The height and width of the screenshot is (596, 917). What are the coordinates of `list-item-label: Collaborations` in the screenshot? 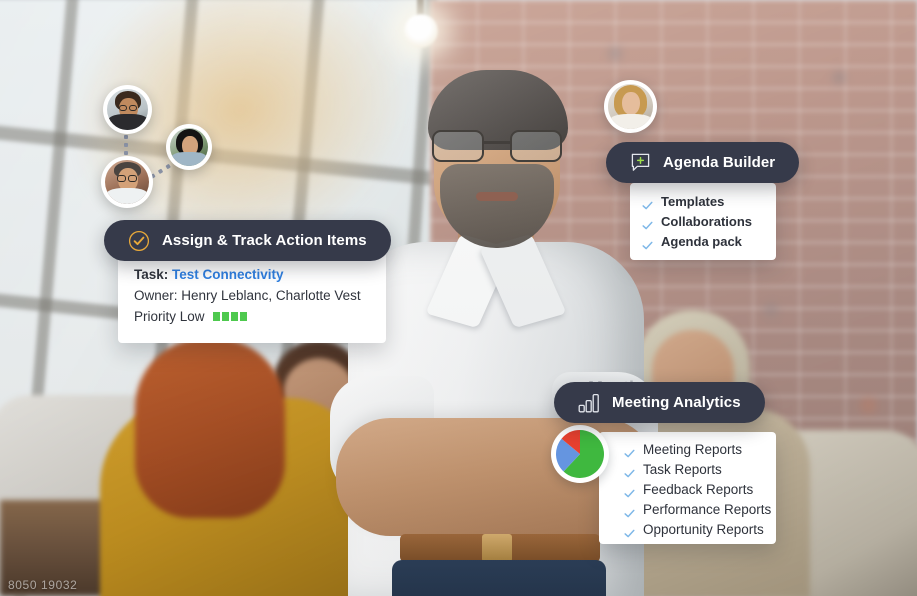 It's located at (707, 221).